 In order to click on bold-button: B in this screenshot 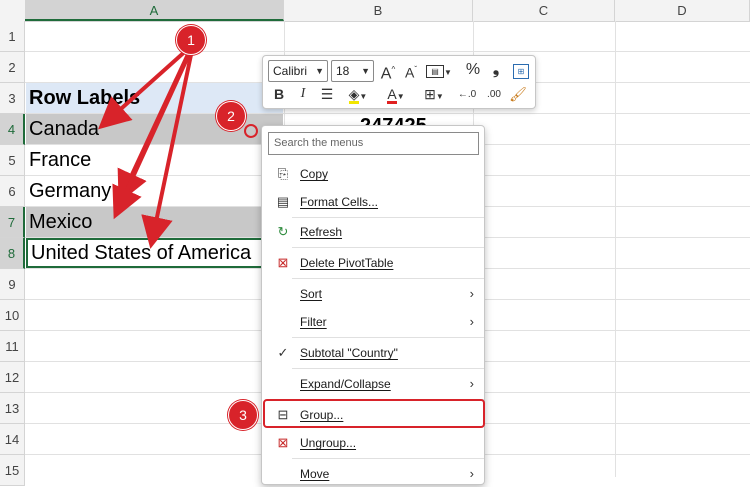, I will do `click(279, 95)`.